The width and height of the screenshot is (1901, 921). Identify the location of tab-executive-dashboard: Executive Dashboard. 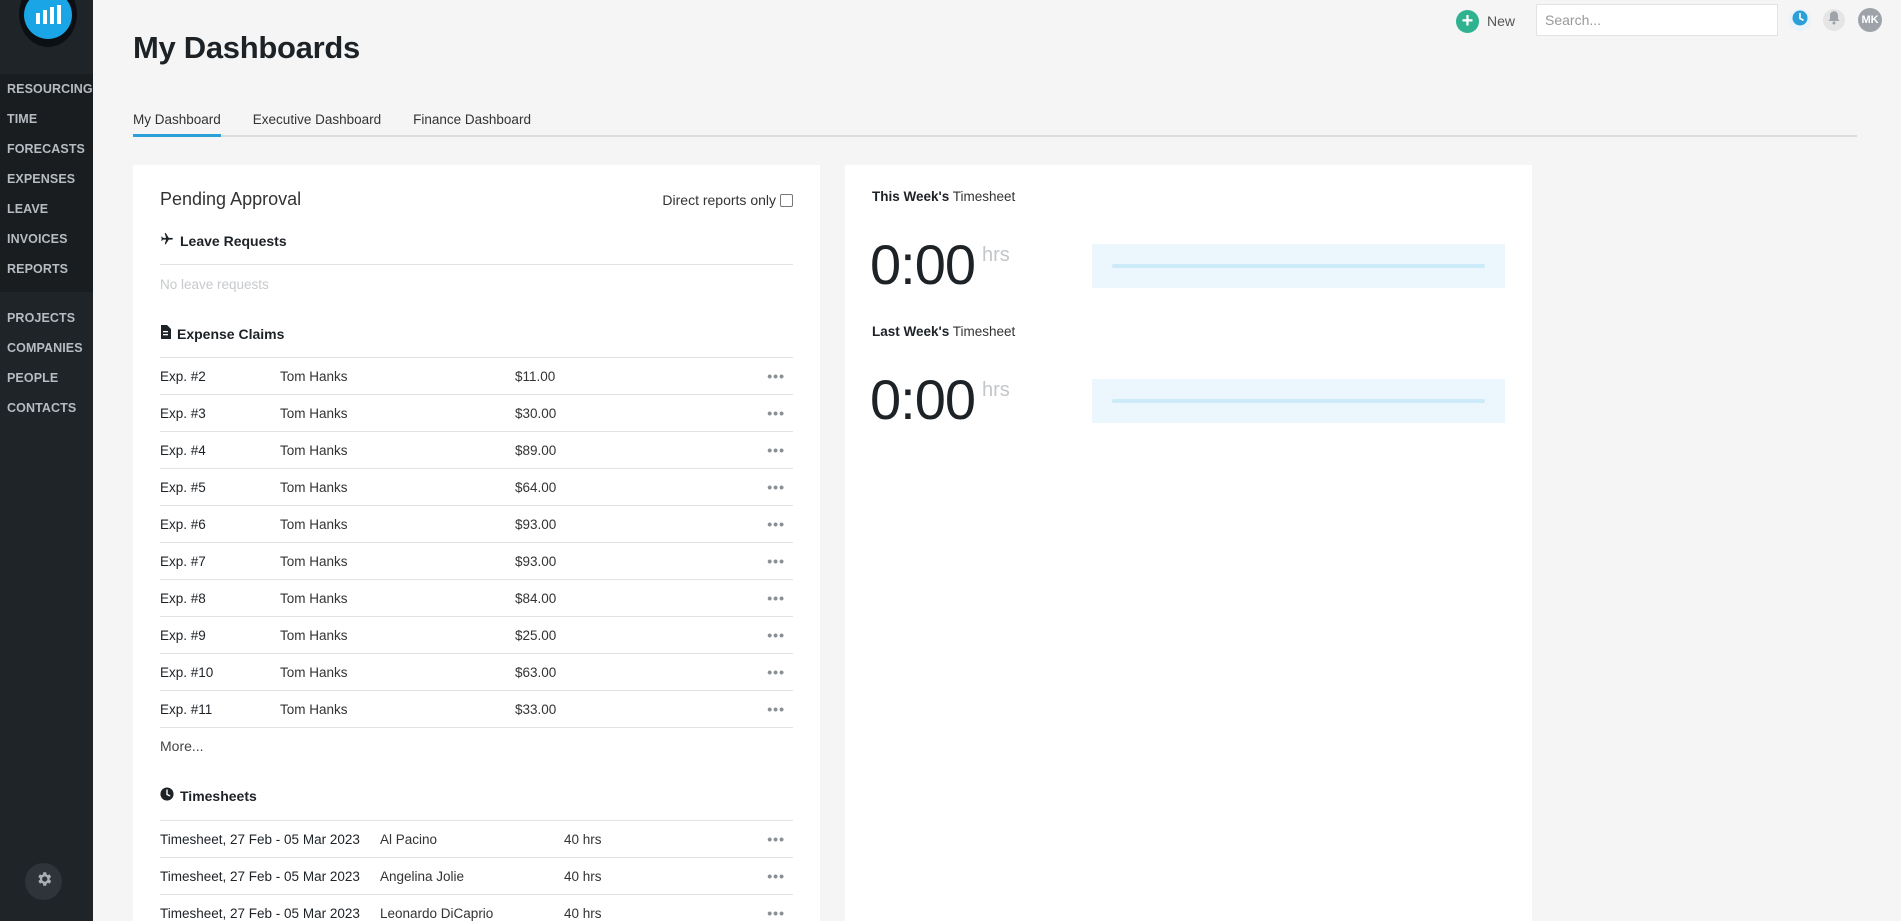
(317, 123).